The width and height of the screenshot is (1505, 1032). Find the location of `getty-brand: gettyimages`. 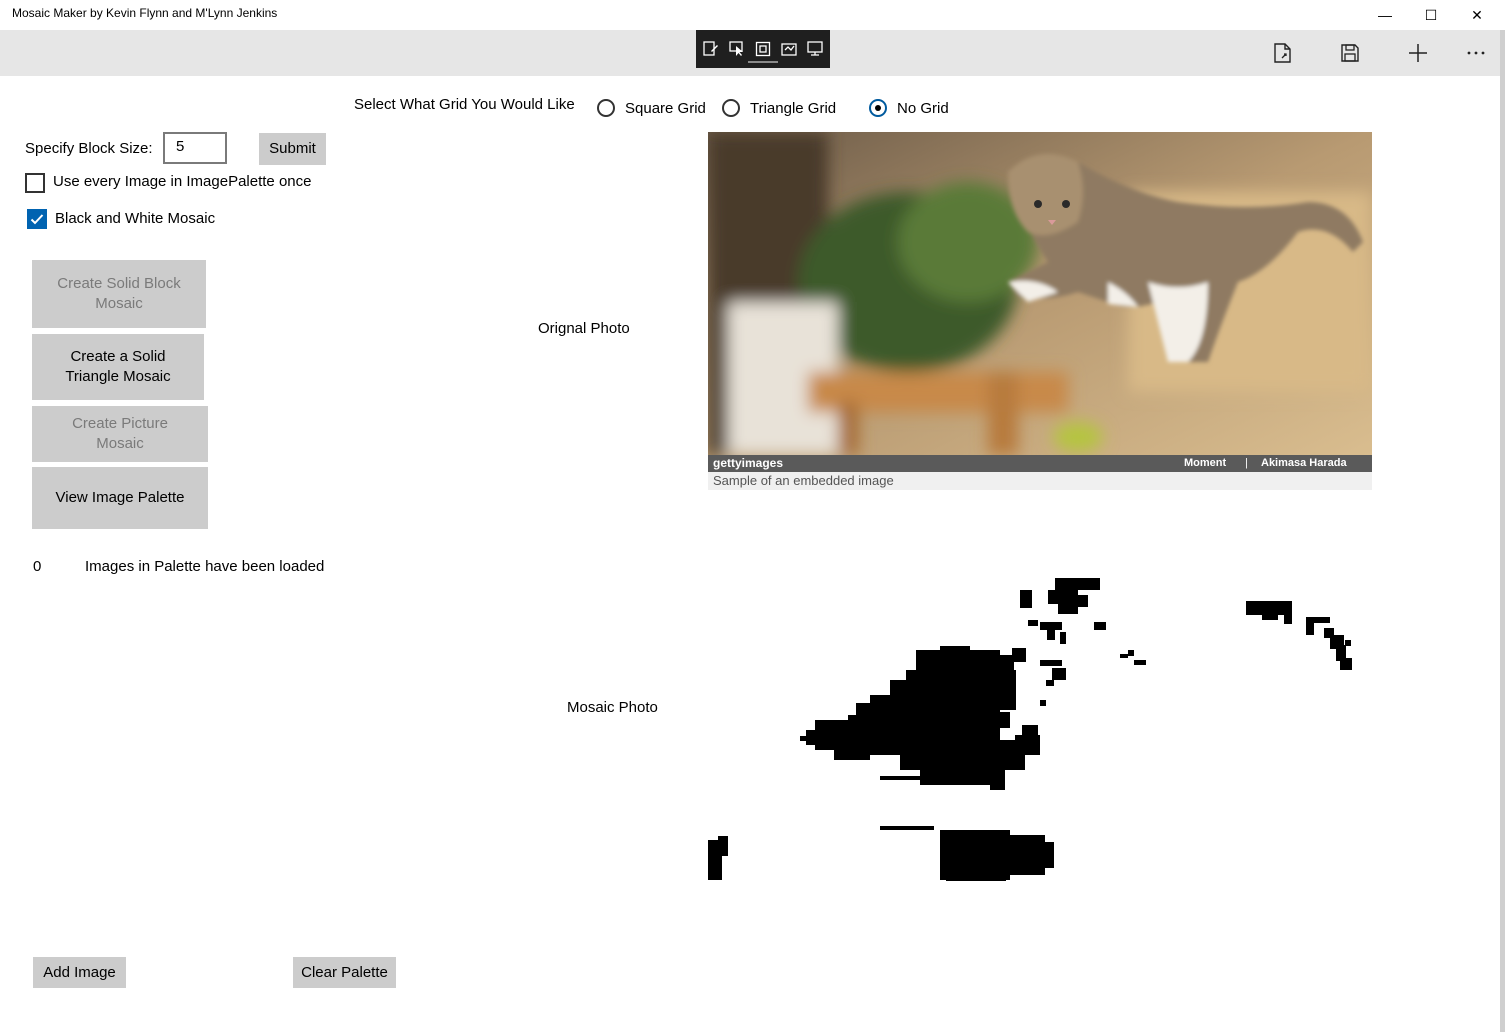

getty-brand: gettyimages is located at coordinates (748, 463).